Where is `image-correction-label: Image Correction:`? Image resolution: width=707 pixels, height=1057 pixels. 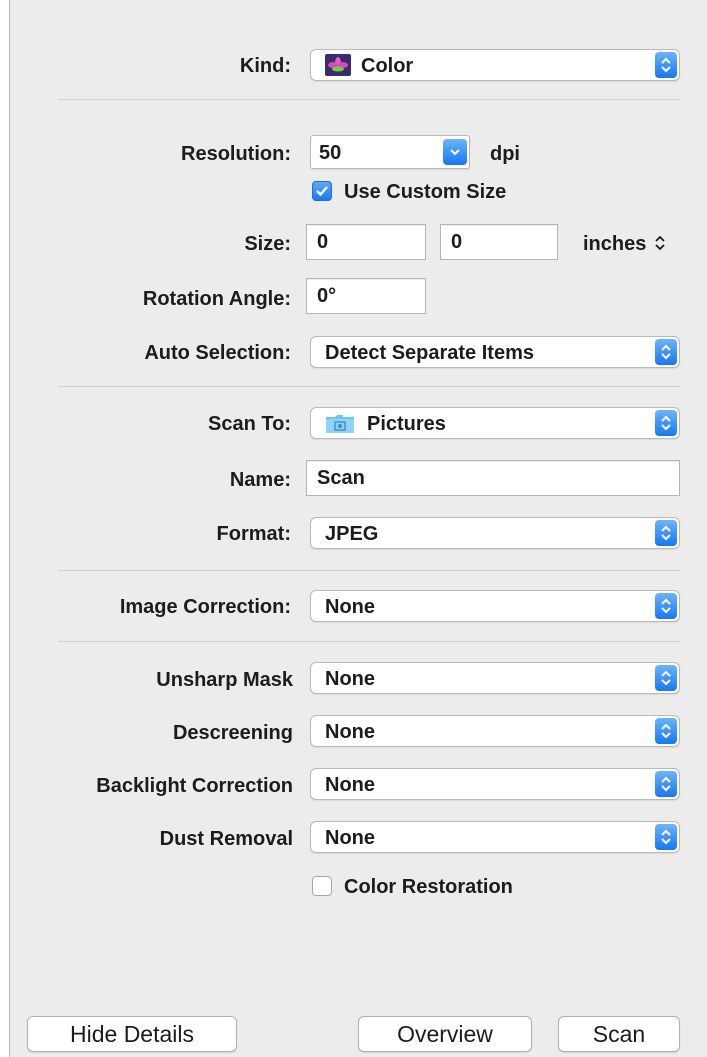
image-correction-label: Image Correction: is located at coordinates (205, 607).